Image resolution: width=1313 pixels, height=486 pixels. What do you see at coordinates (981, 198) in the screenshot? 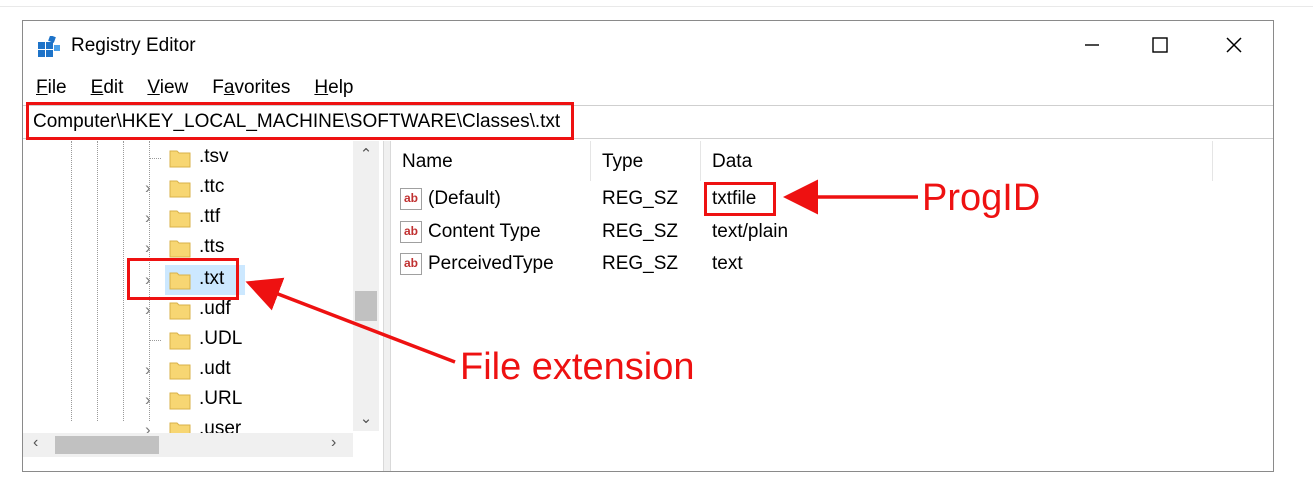
I see `progid-annotation: ProgID` at bounding box center [981, 198].